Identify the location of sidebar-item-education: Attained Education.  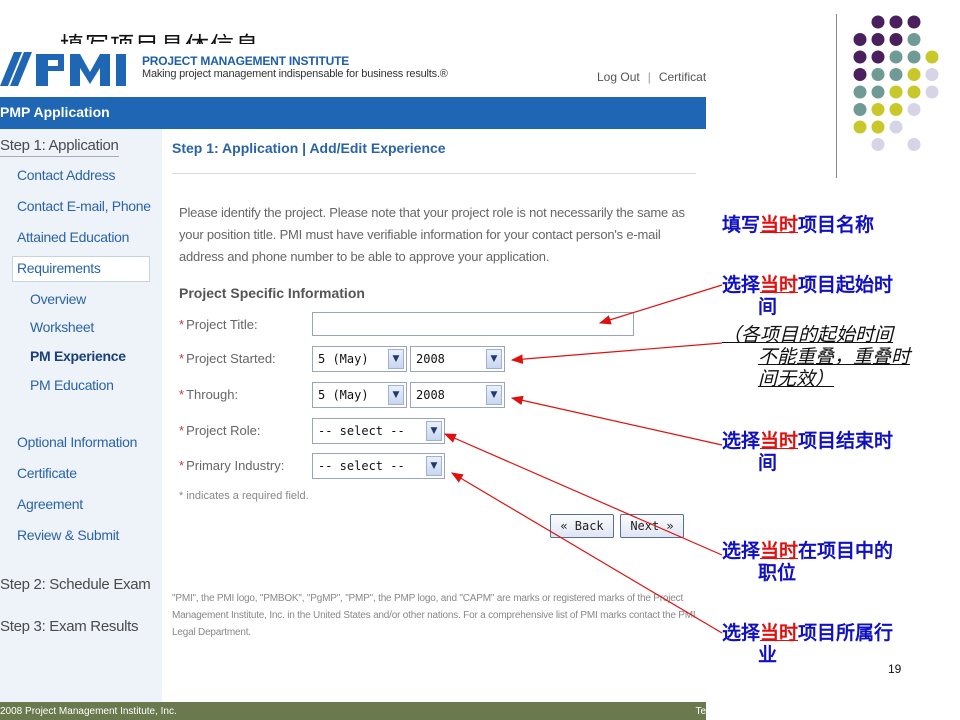
(73, 237).